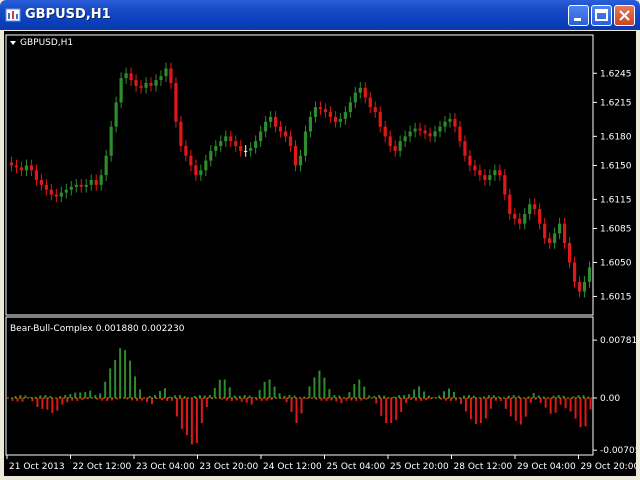 This screenshot has height=480, width=640. Describe the element at coordinates (419, 467) in the screenshot. I see `time-label: 25 Oct 20:00` at that location.